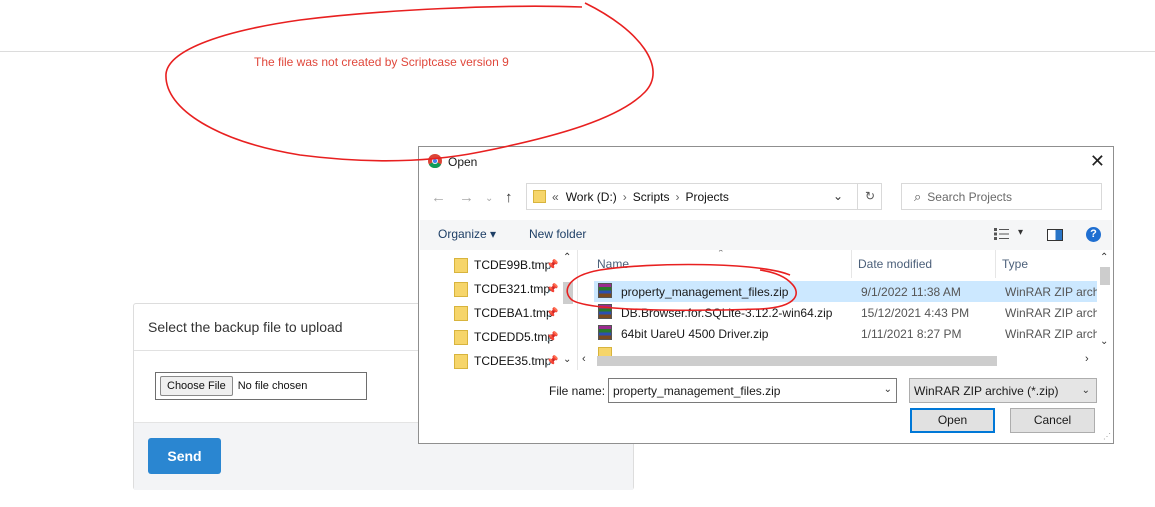 The height and width of the screenshot is (507, 1155). I want to click on up-arrow-icon: ↑, so click(509, 197).